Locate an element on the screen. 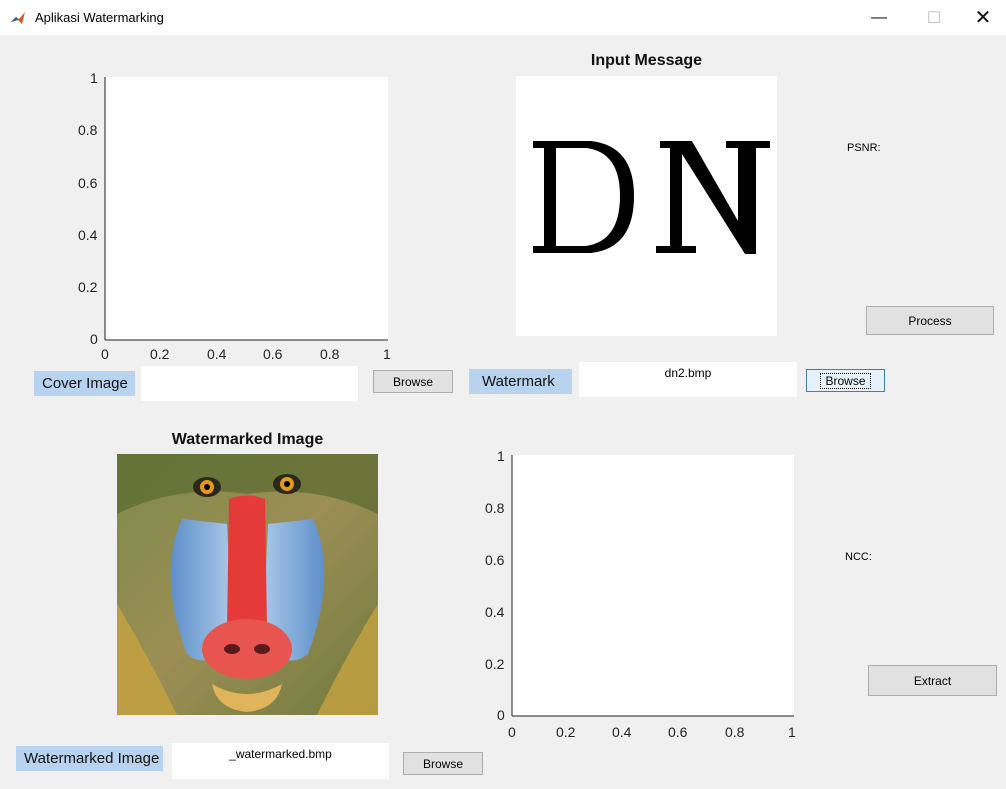  x-tick: 0 is located at coordinates (512, 732).